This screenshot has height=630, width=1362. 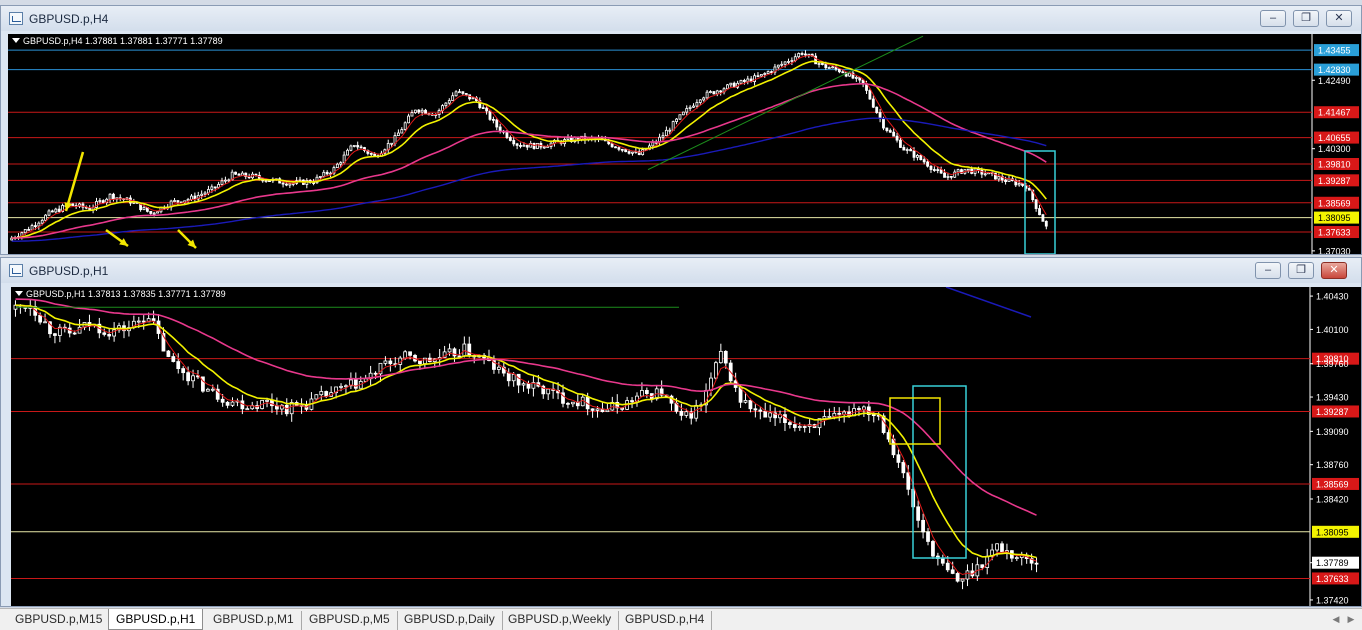 What do you see at coordinates (681, 18) in the screenshot?
I see `window-titlebar: GBPUSD.p,H4 – ❐ ✕` at bounding box center [681, 18].